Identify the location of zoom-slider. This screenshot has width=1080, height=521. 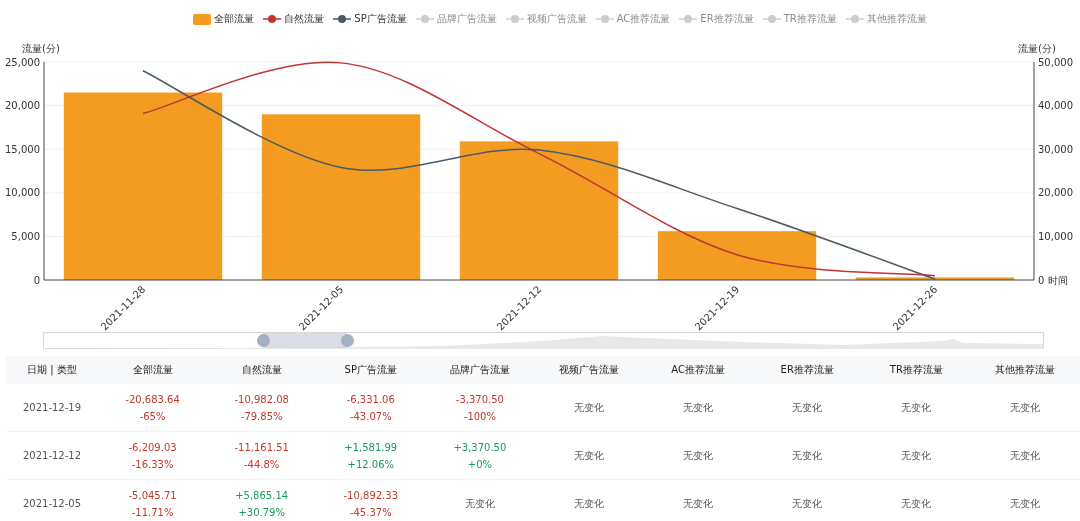
(543, 341).